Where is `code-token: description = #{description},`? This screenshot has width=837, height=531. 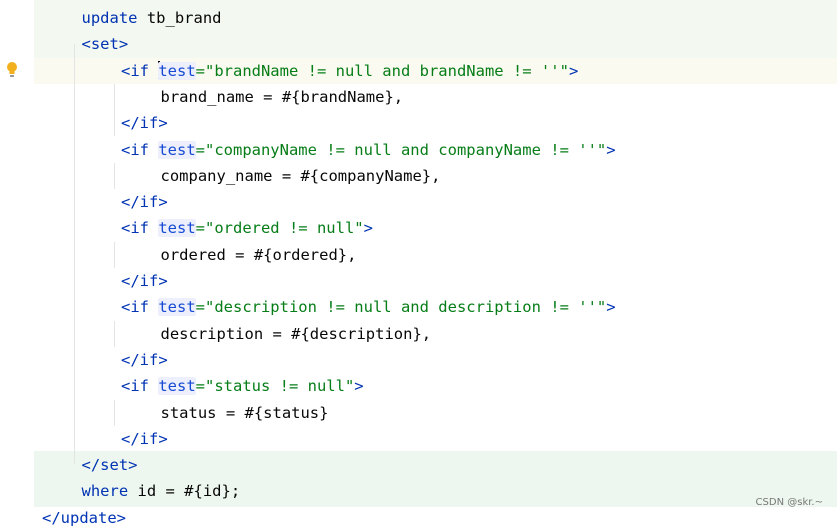
code-token: description = #{description}, is located at coordinates (296, 333).